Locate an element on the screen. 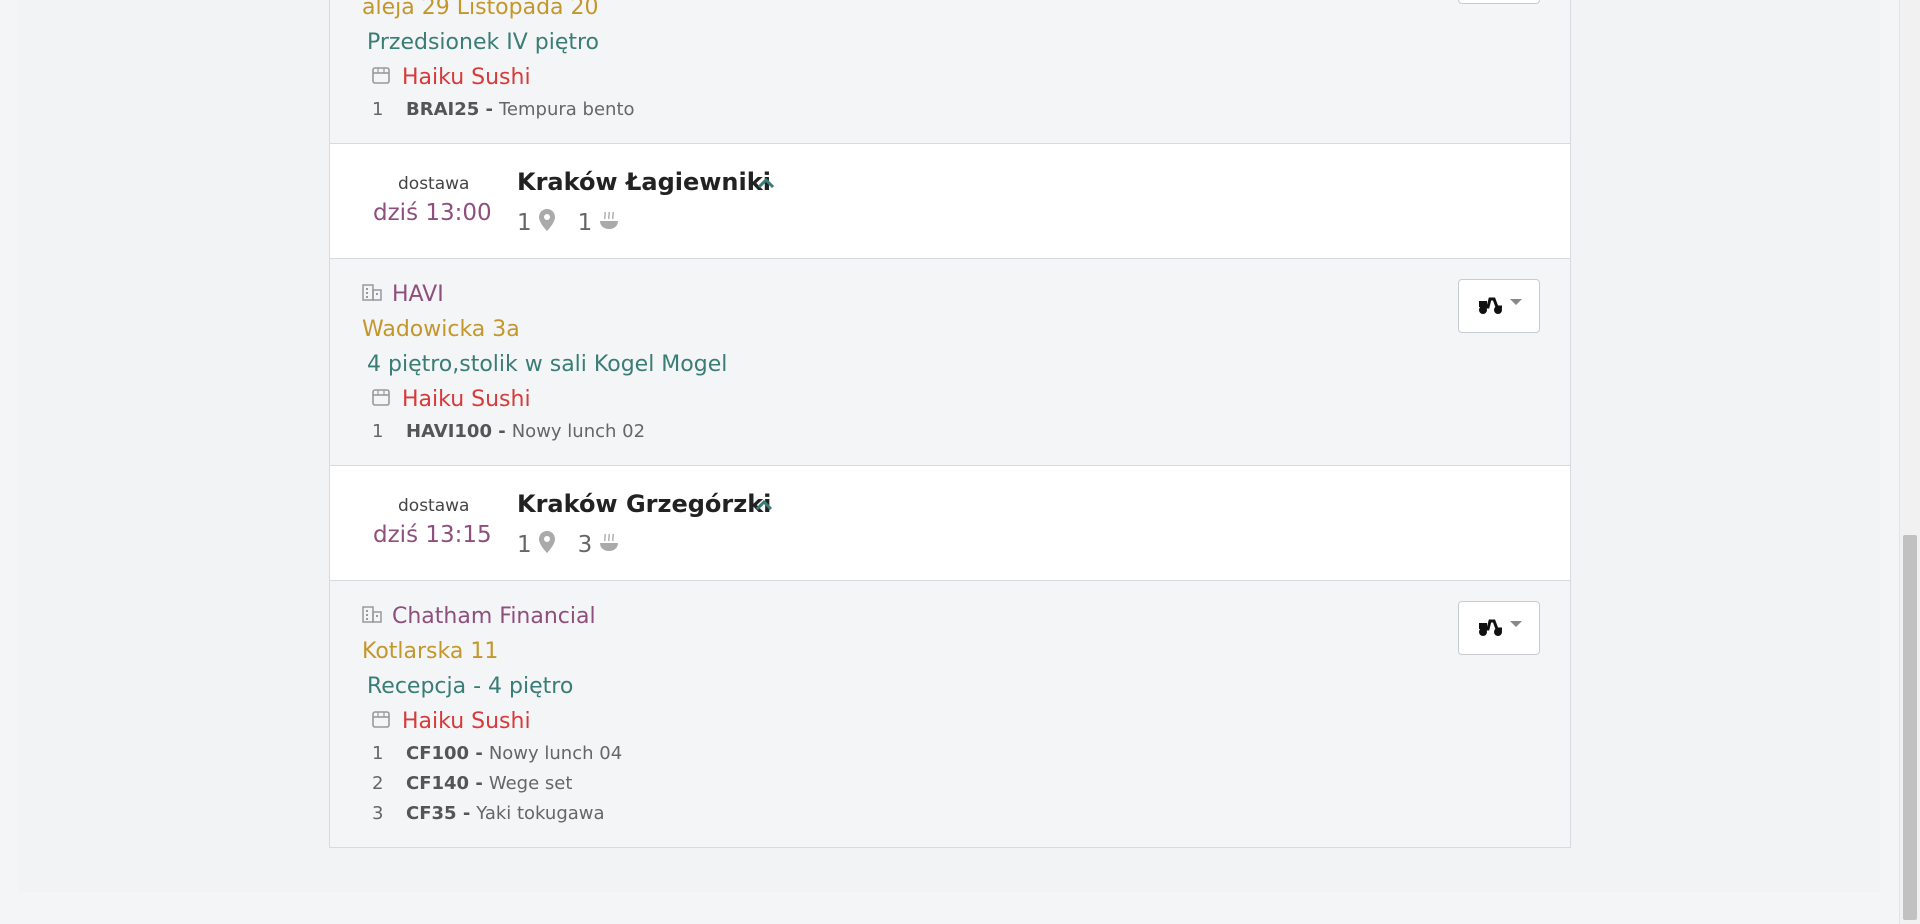 The height and width of the screenshot is (924, 1920). meals-count: 3 is located at coordinates (585, 545).